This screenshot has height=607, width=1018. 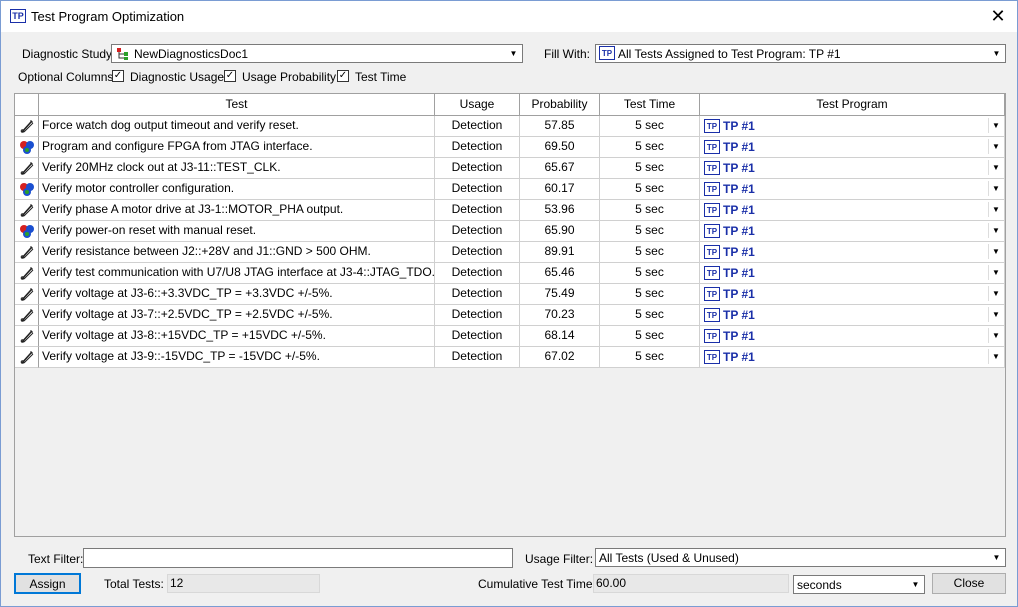 What do you see at coordinates (560, 294) in the screenshot?
I see `probability-cell: 75.49` at bounding box center [560, 294].